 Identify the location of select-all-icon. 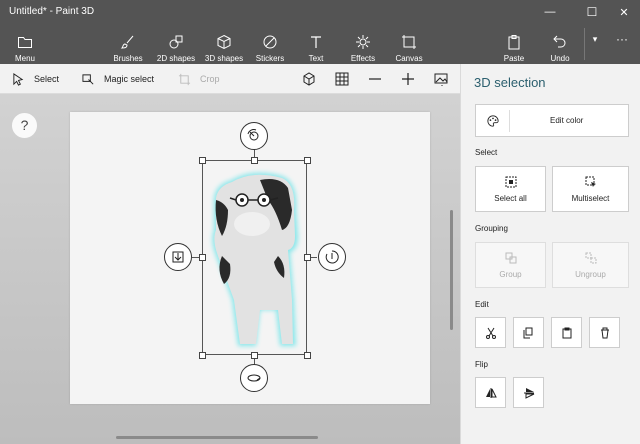
(510, 181).